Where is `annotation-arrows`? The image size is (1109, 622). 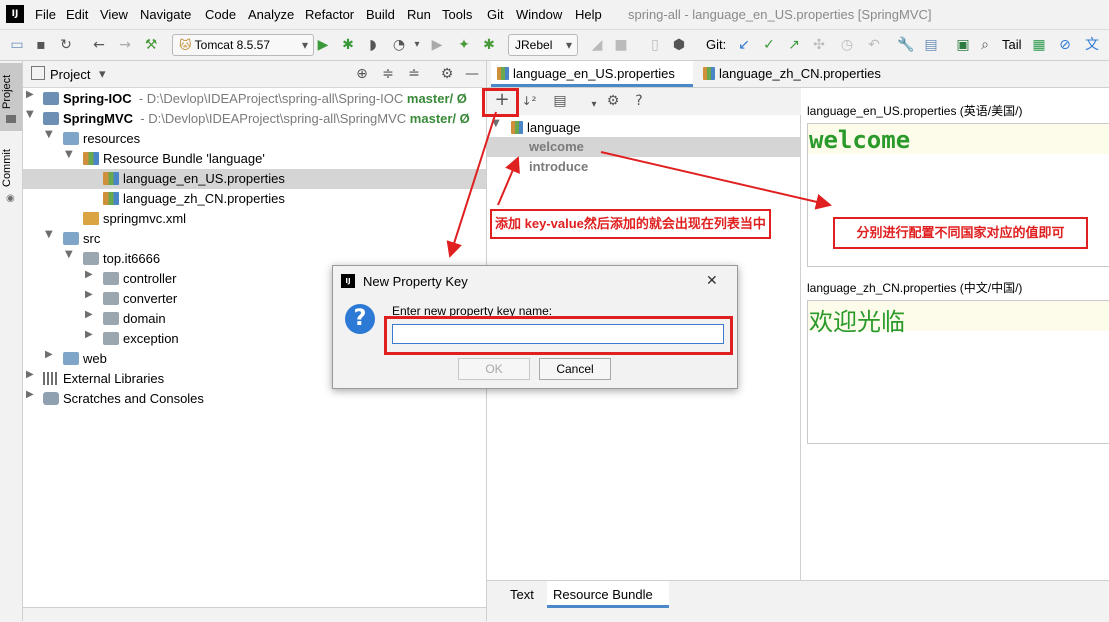
annotation-arrows is located at coordinates (639, 184).